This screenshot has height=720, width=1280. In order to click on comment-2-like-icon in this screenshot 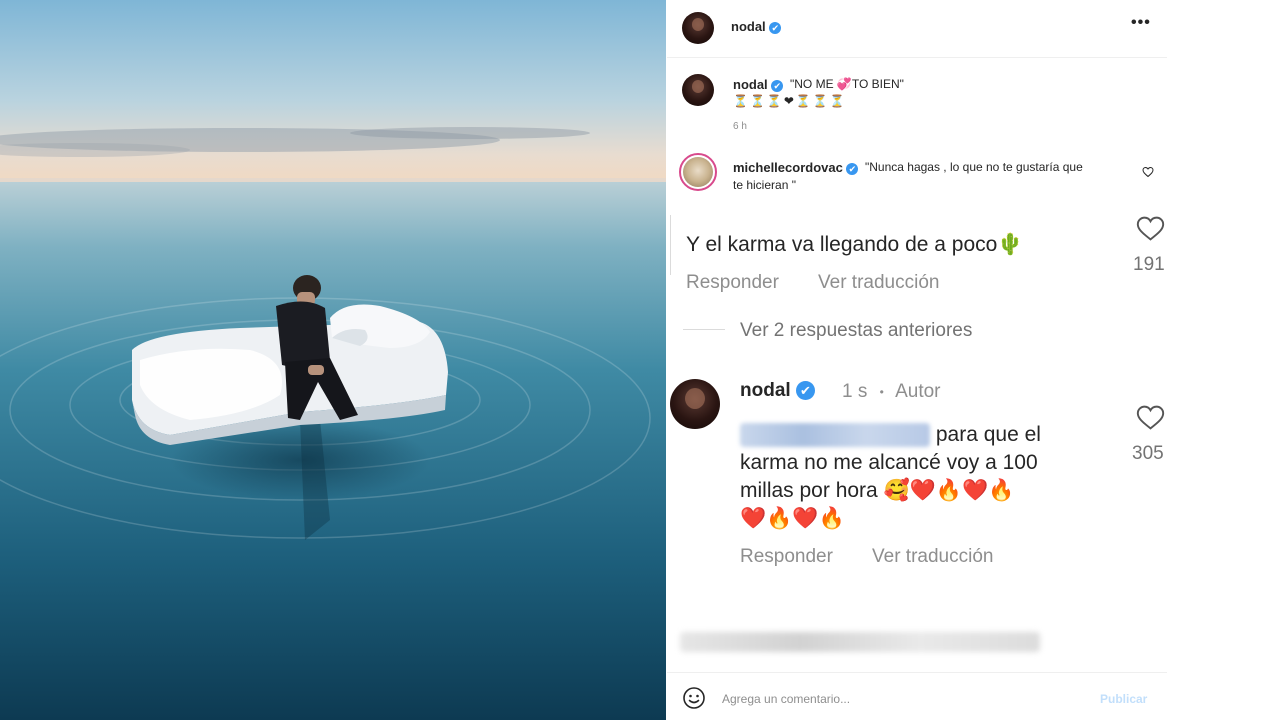, I will do `click(1150, 228)`.